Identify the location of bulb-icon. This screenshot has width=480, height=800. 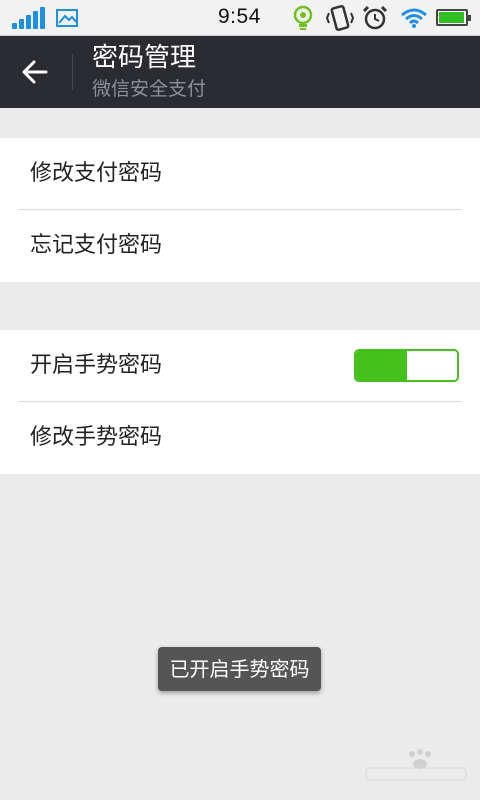
(303, 17).